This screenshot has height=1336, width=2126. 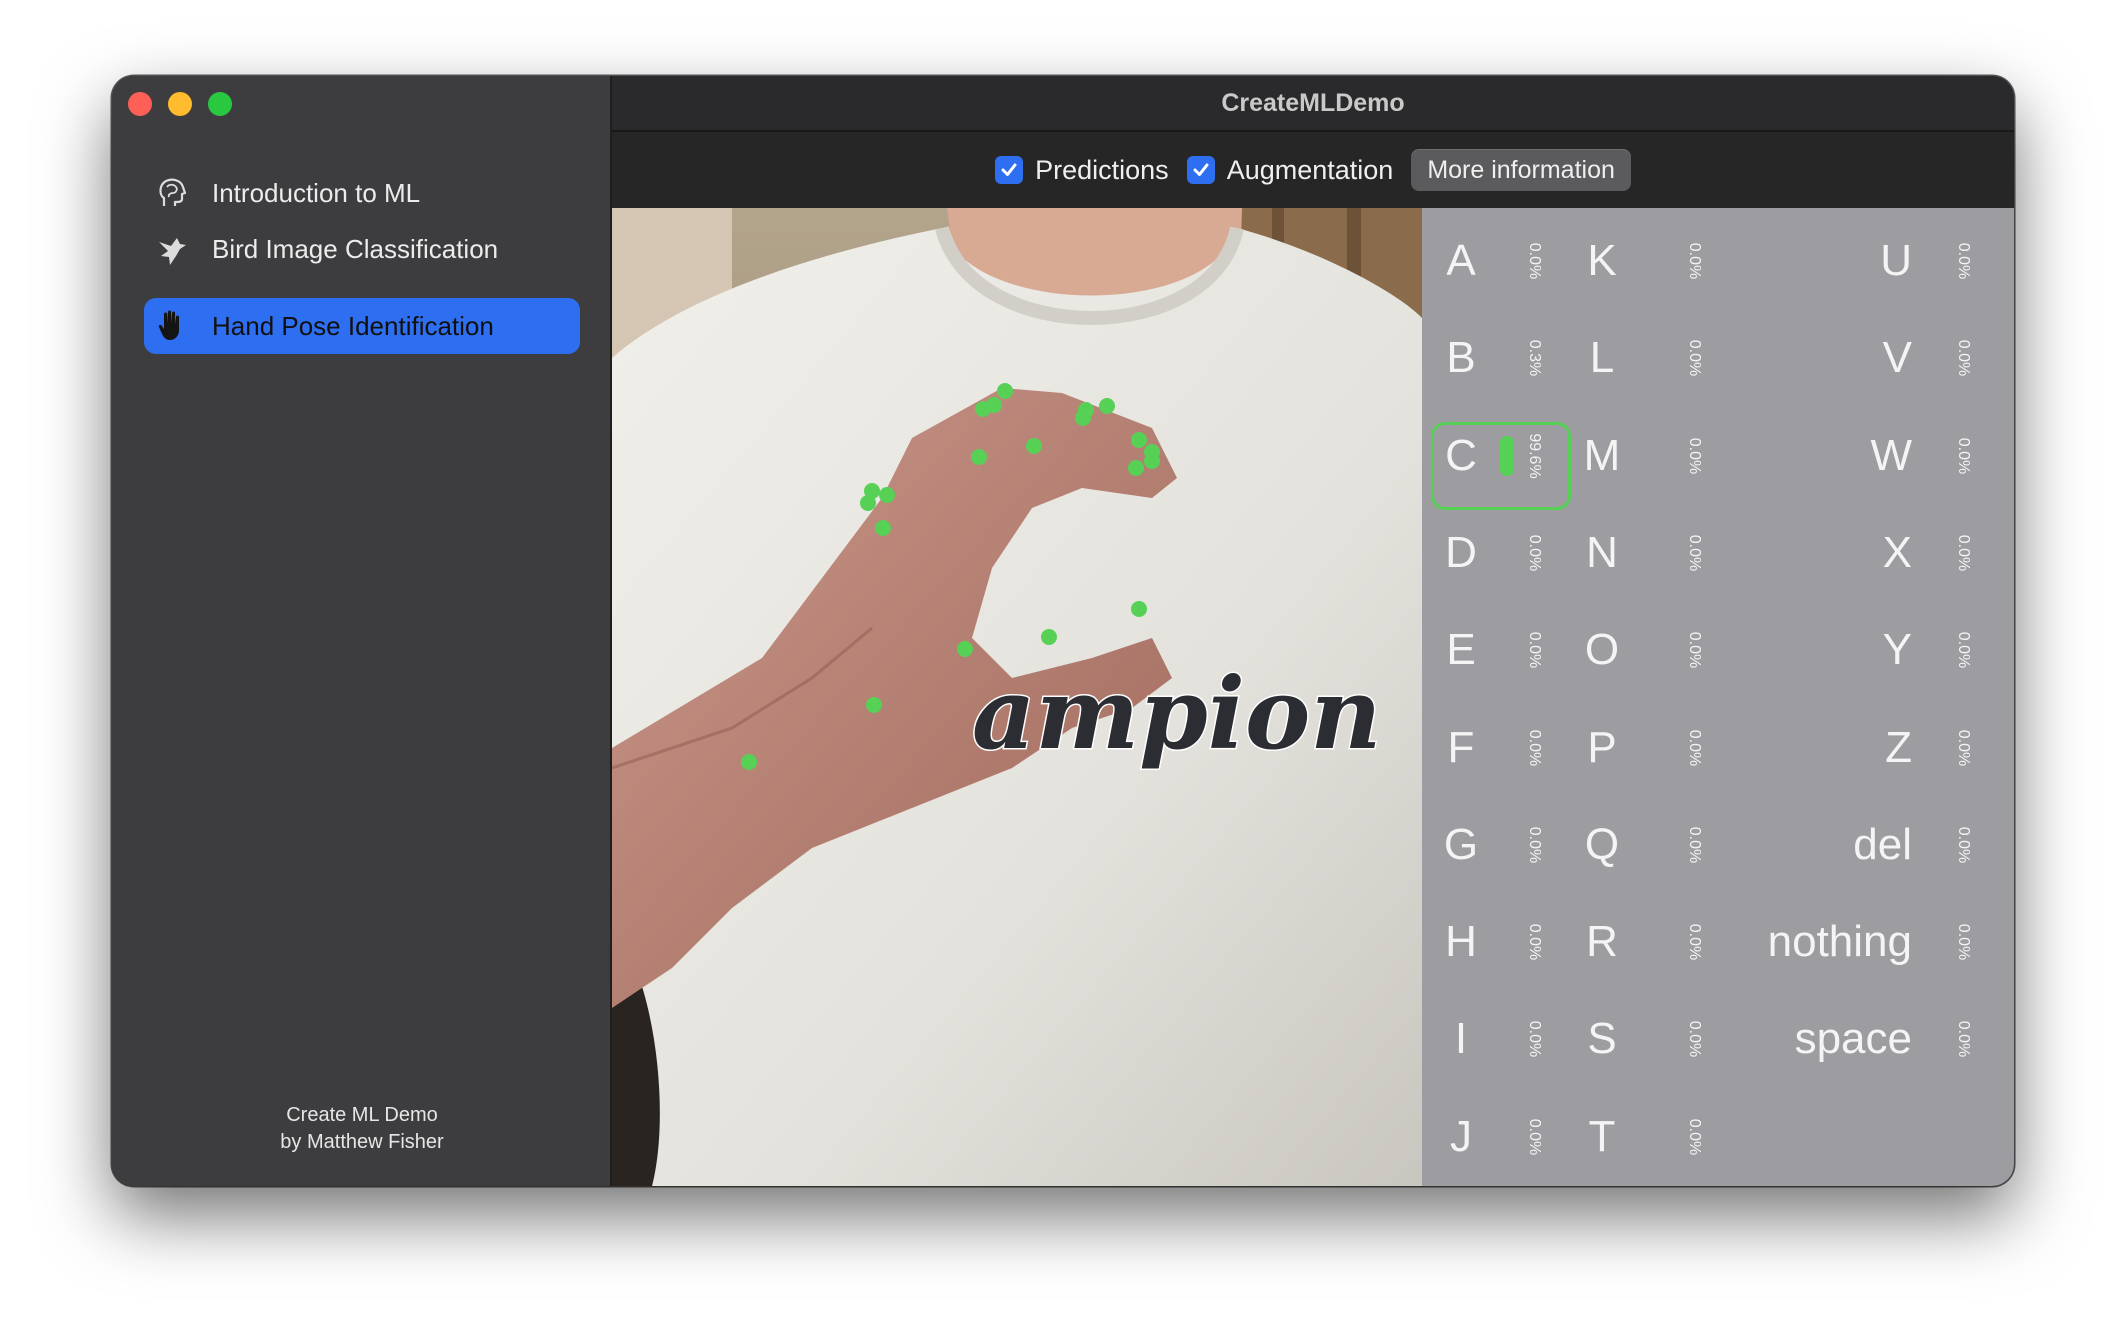 What do you see at coordinates (1461, 358) in the screenshot?
I see `prediction-label: B` at bounding box center [1461, 358].